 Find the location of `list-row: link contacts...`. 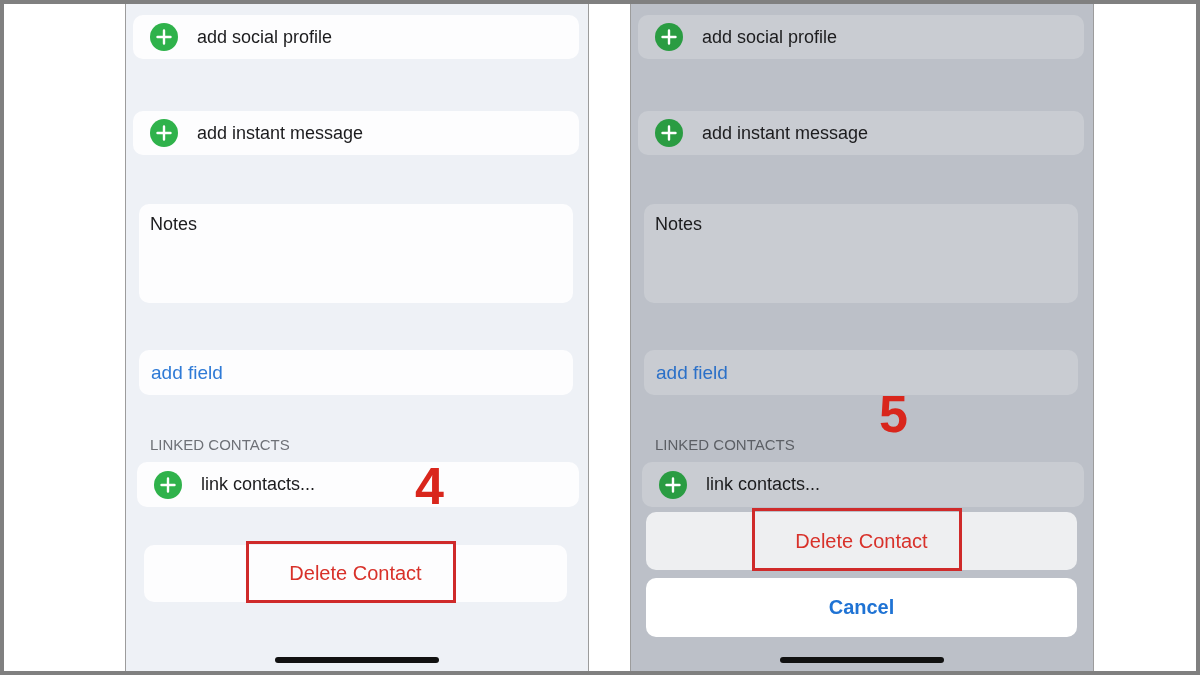

list-row: link contacts... is located at coordinates (863, 484).